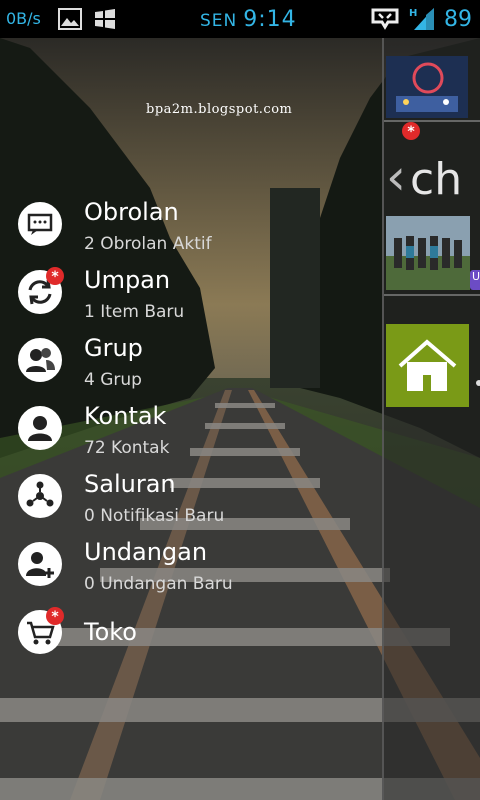  Describe the element at coordinates (424, 177) in the screenshot. I see `chat-header: ‹ch` at that location.